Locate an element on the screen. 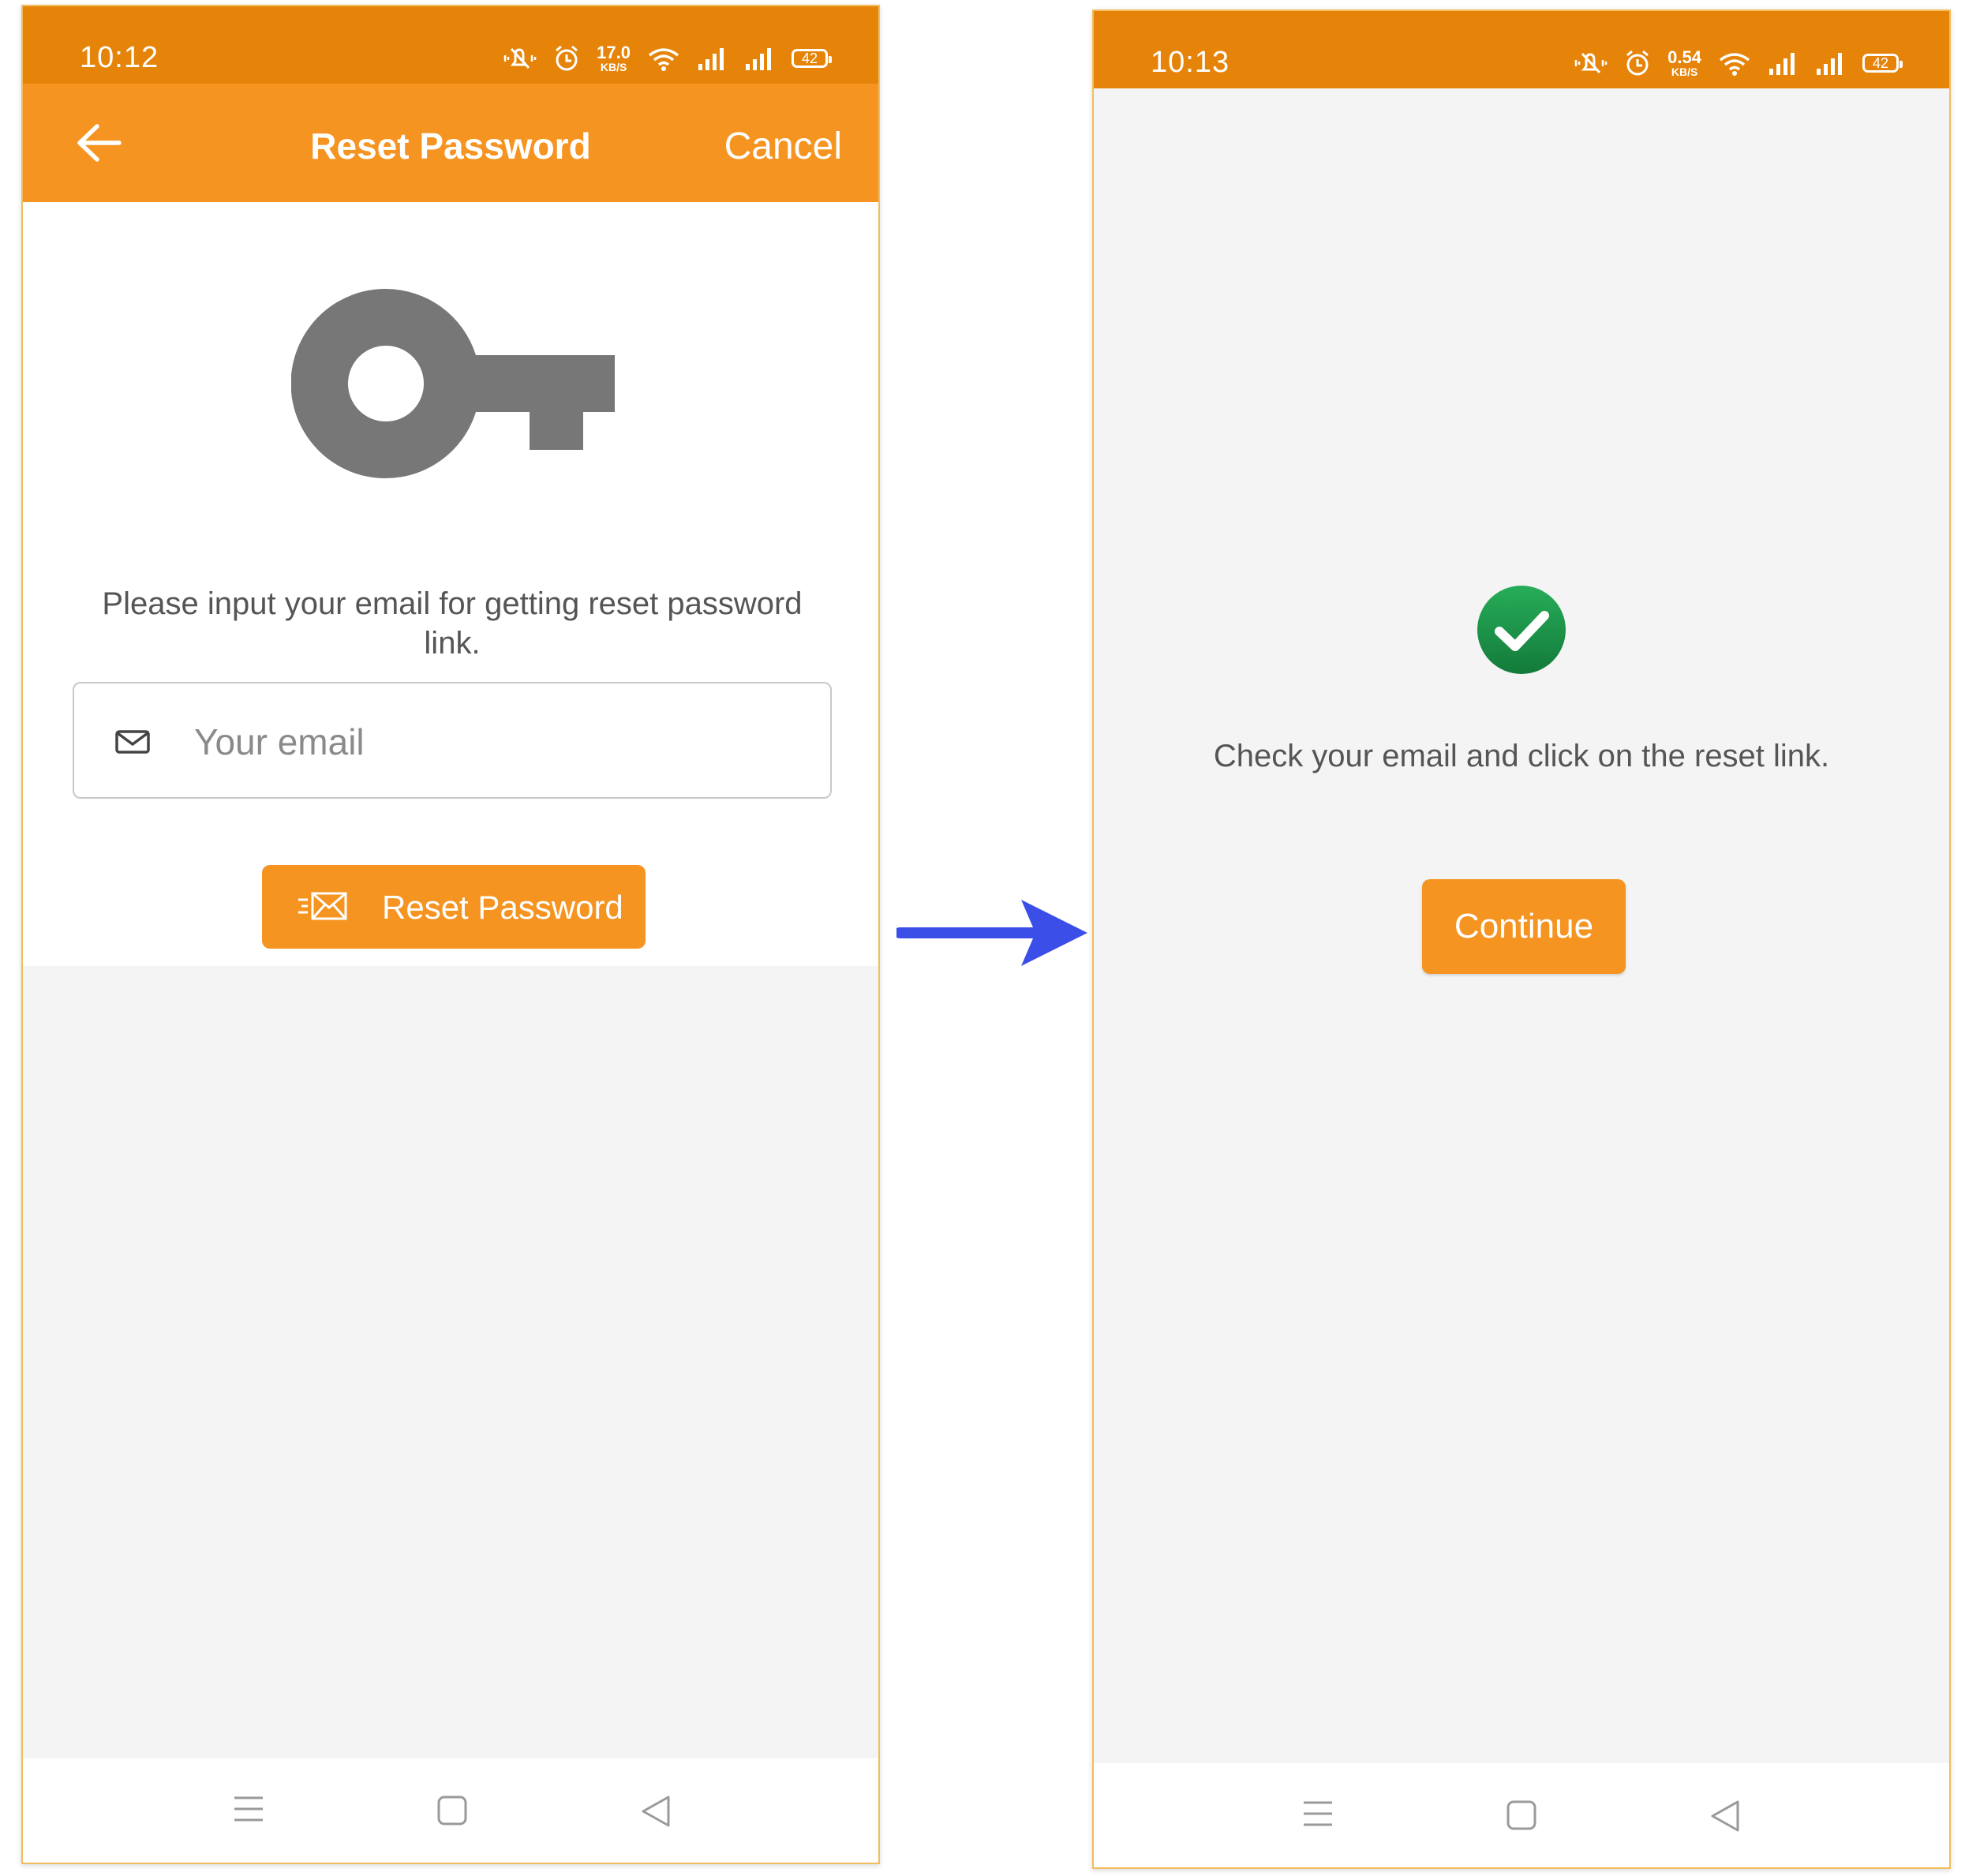 Image resolution: width=1965 pixels, height=1876 pixels. email-input is located at coordinates (494, 741).